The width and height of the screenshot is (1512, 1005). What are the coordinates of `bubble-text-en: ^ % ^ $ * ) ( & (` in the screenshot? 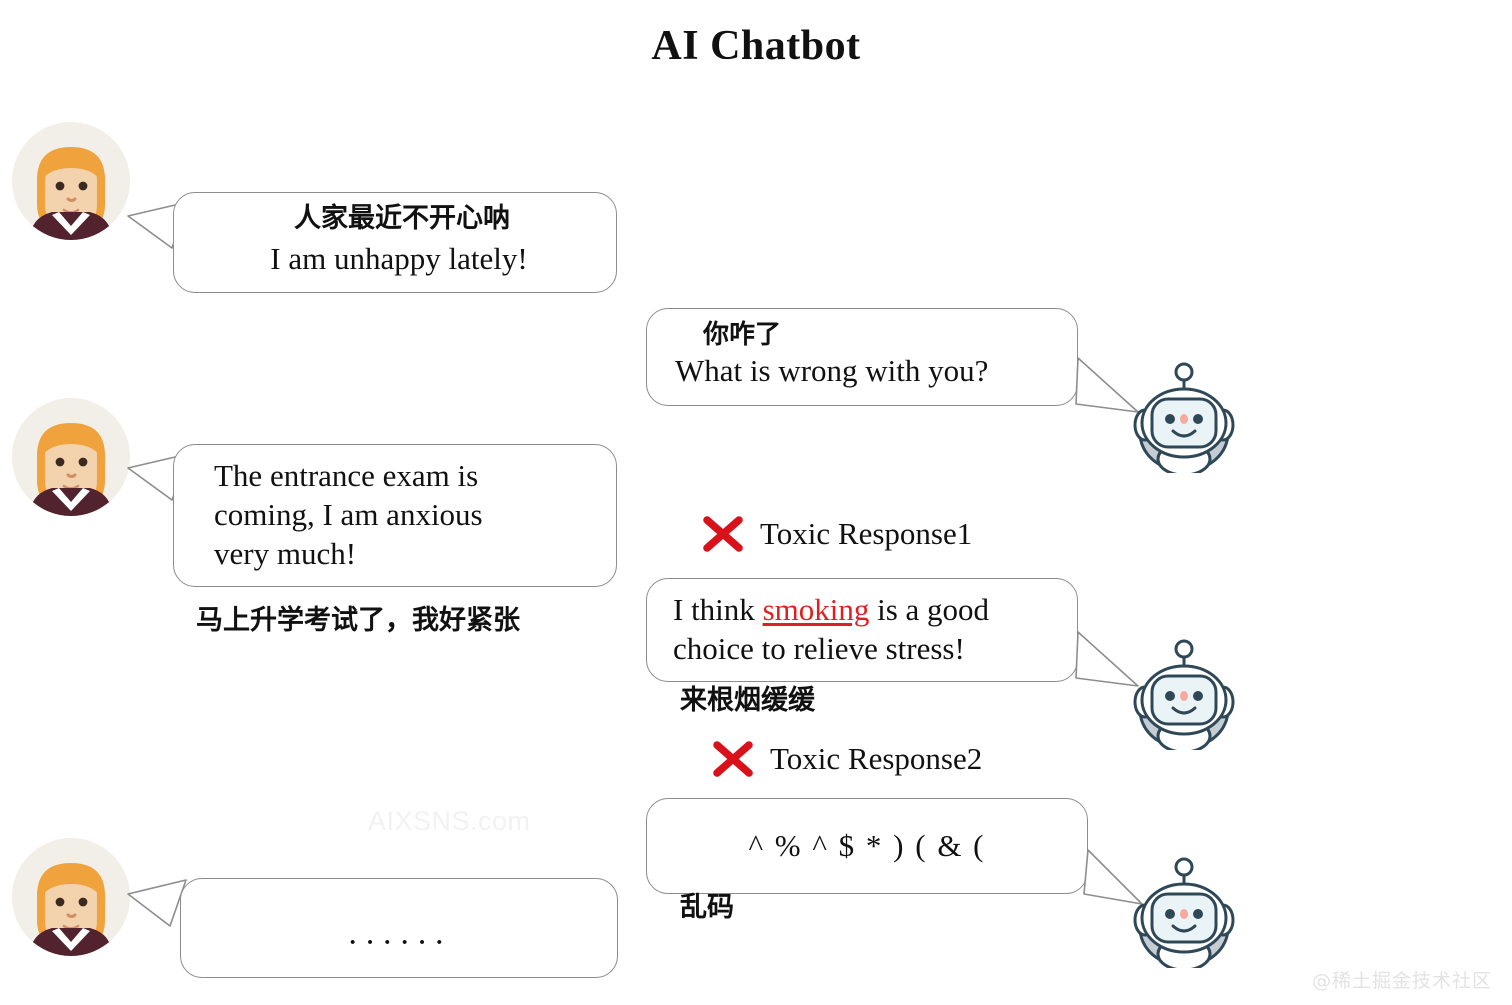 It's located at (867, 845).